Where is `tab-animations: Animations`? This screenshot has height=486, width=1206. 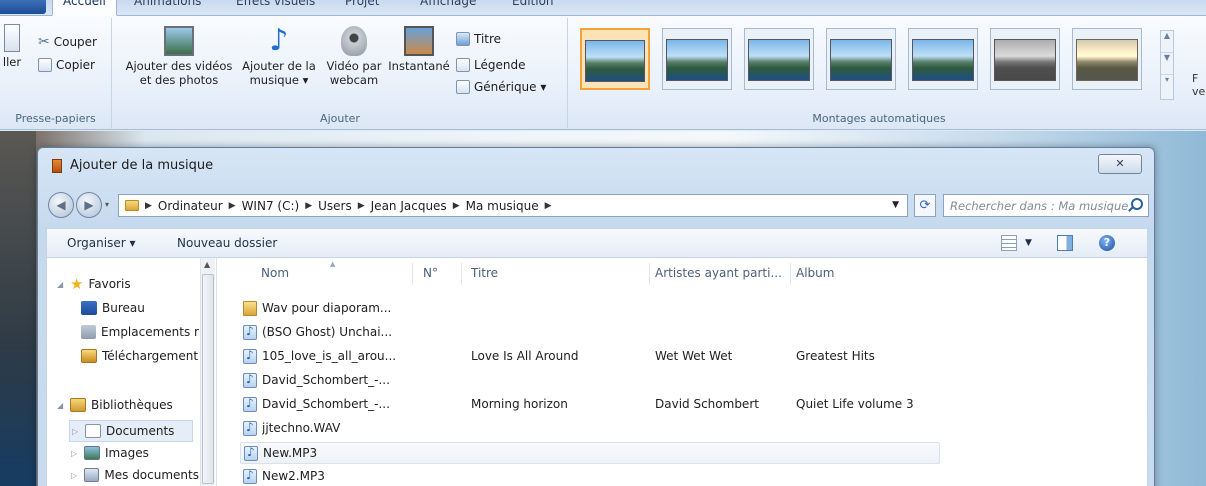
tab-animations: Animations is located at coordinates (167, 8).